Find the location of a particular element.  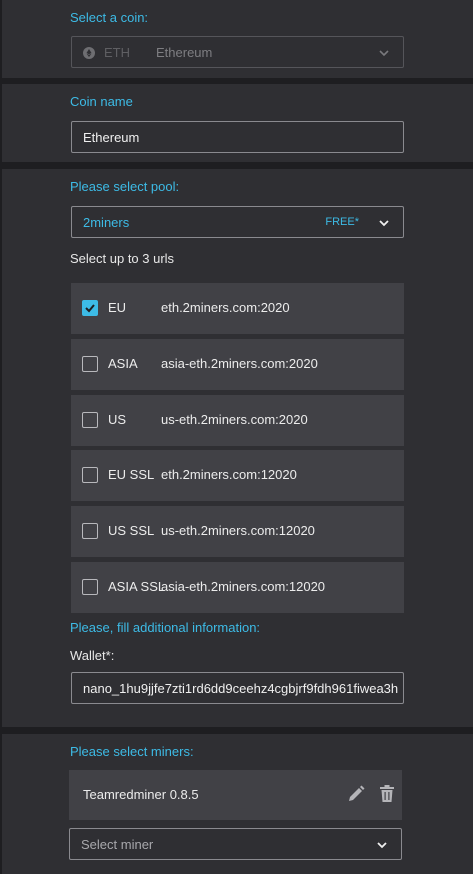

coin-name-value: Ethereum is located at coordinates (111, 137).